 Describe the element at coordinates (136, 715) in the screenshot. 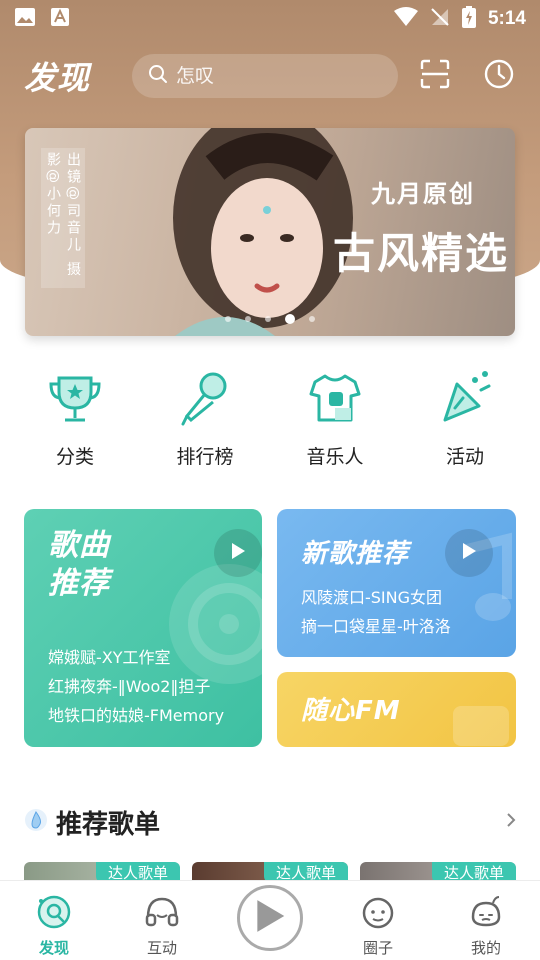

I see `list-item: 地铁口的姑娘-FMemory` at that location.